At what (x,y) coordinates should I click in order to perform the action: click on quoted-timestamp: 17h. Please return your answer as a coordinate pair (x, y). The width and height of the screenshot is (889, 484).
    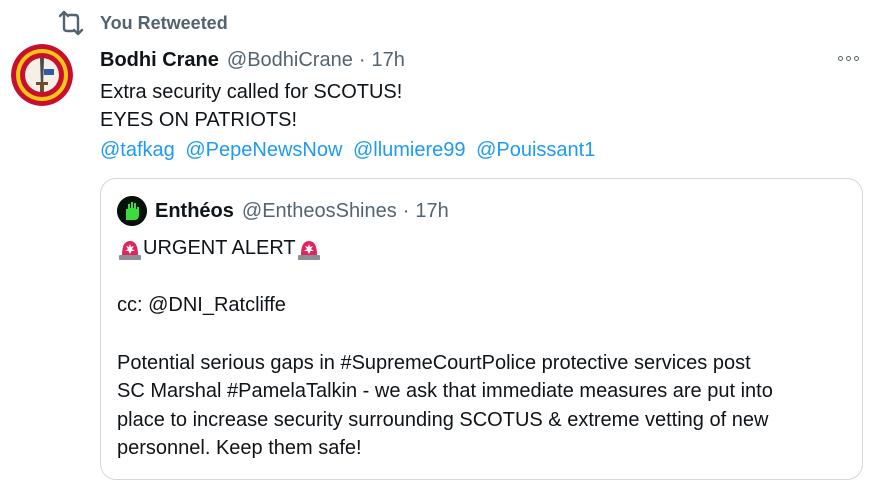
    Looking at the image, I should click on (431, 211).